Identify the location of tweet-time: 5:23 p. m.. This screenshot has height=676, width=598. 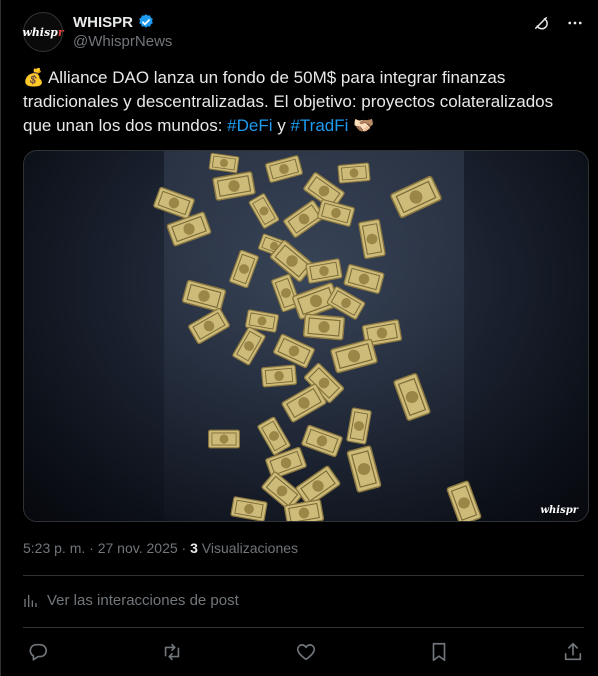
(54, 548).